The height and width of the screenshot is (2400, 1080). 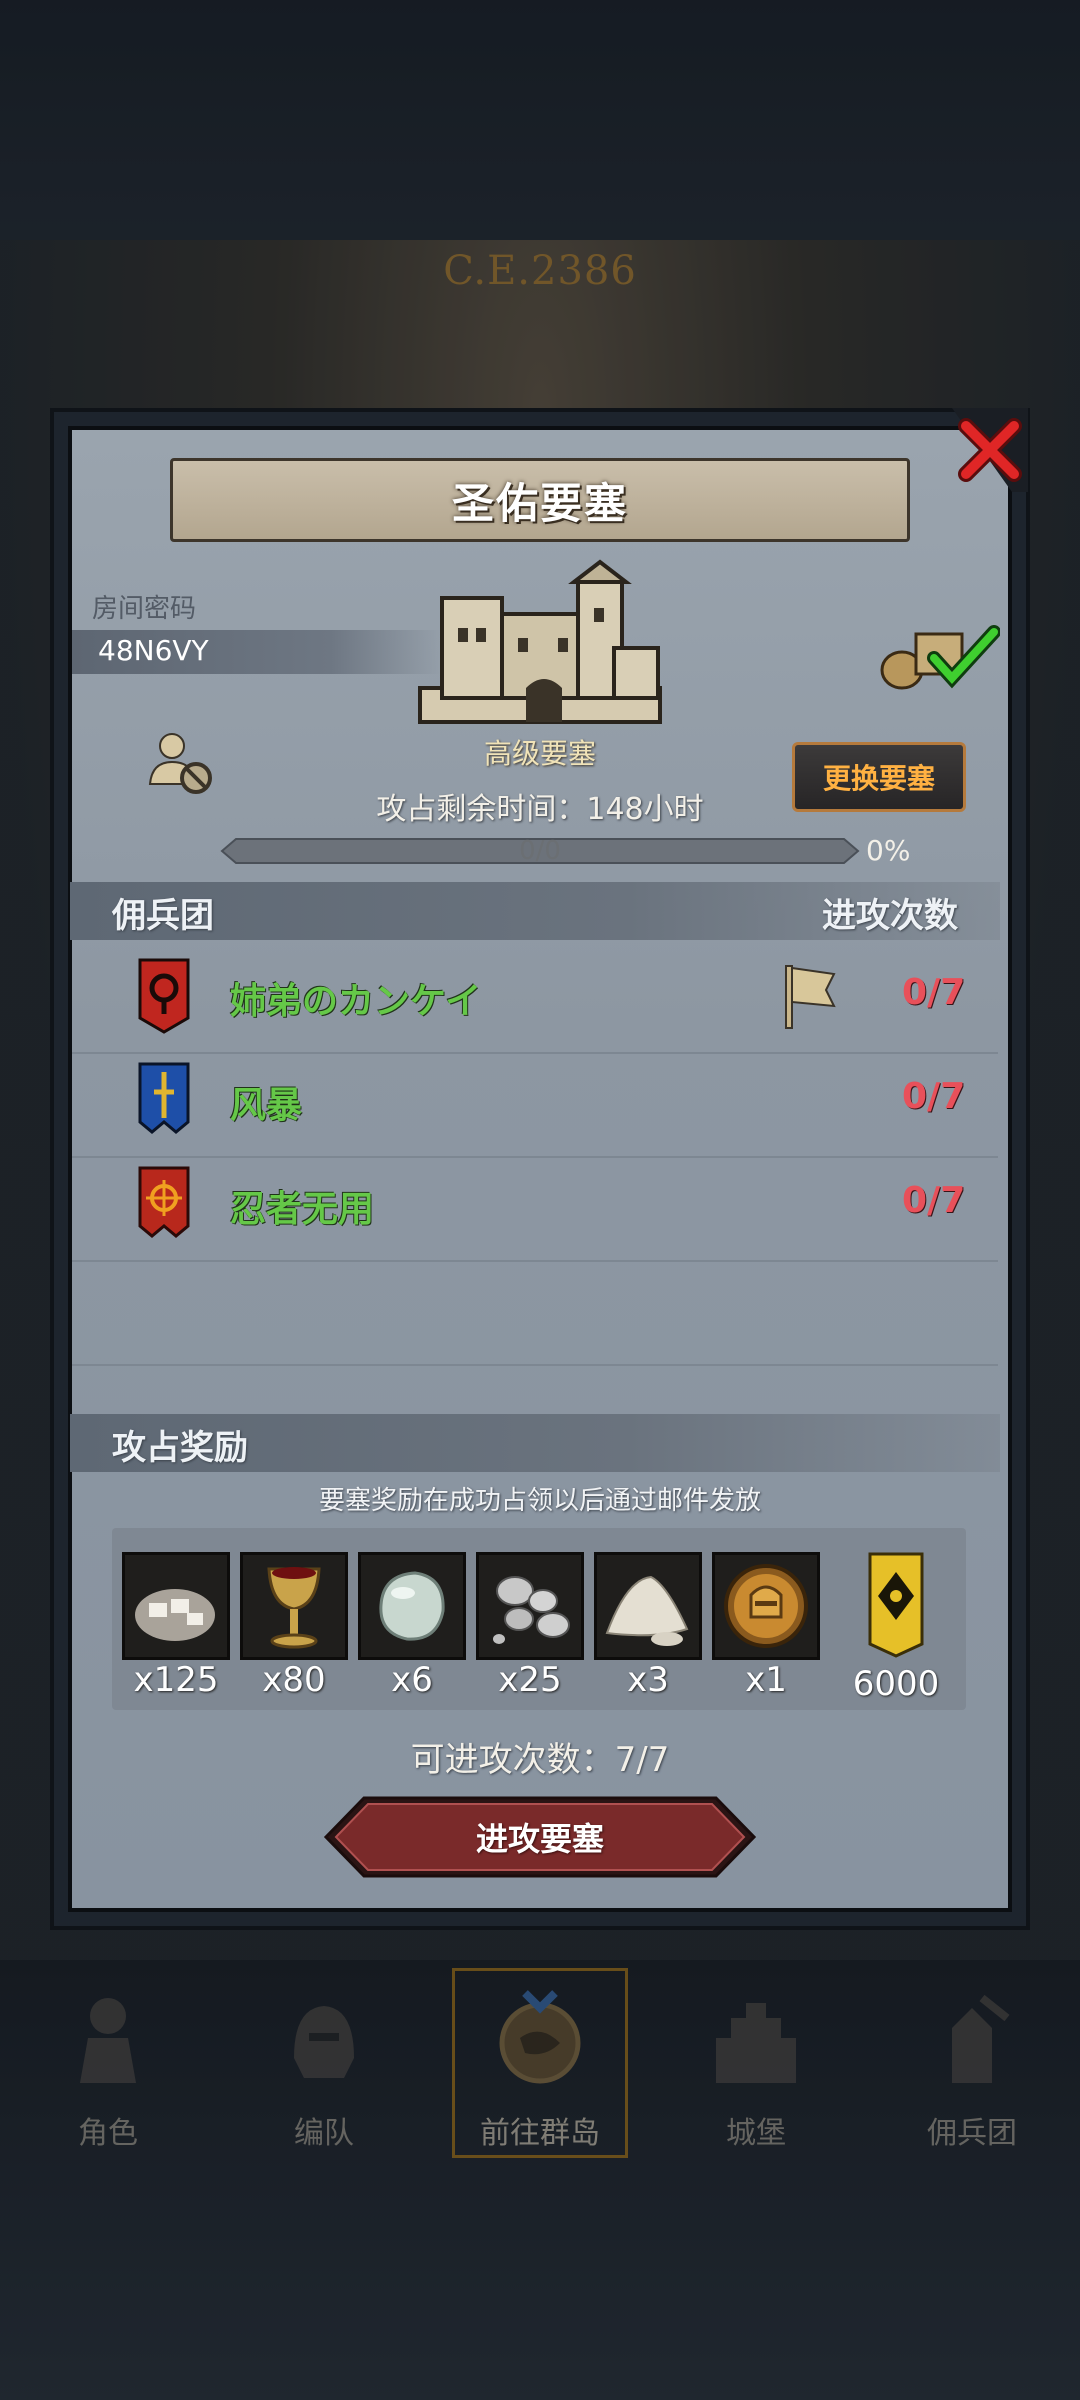 What do you see at coordinates (539, 1501) in the screenshot?
I see `reward-note: 要塞奖励在成功占领以后通过邮件发放` at bounding box center [539, 1501].